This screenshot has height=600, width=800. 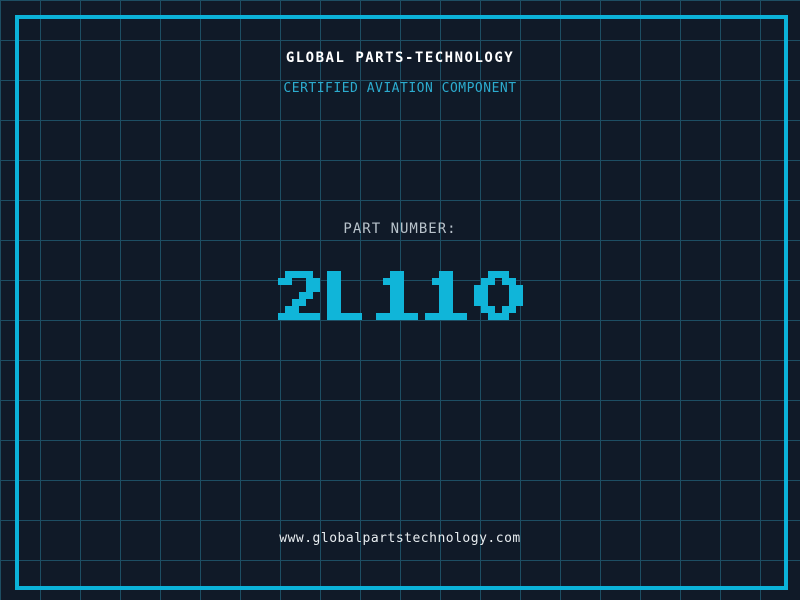 I want to click on part-number-label: PART NUMBER:, so click(x=400, y=229).